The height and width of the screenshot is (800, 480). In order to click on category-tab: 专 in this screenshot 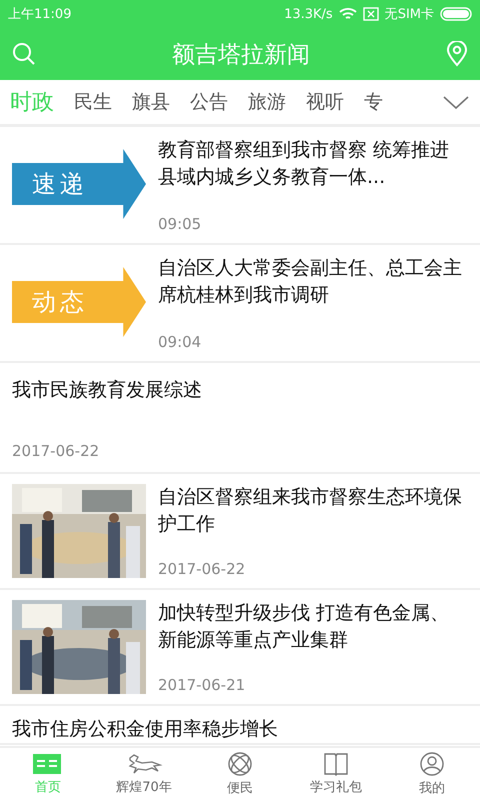, I will do `click(373, 102)`.